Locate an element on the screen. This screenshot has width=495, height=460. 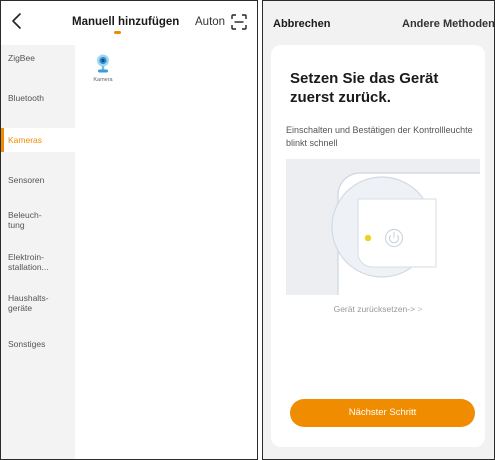
device-label: Kamera is located at coordinates (103, 80).